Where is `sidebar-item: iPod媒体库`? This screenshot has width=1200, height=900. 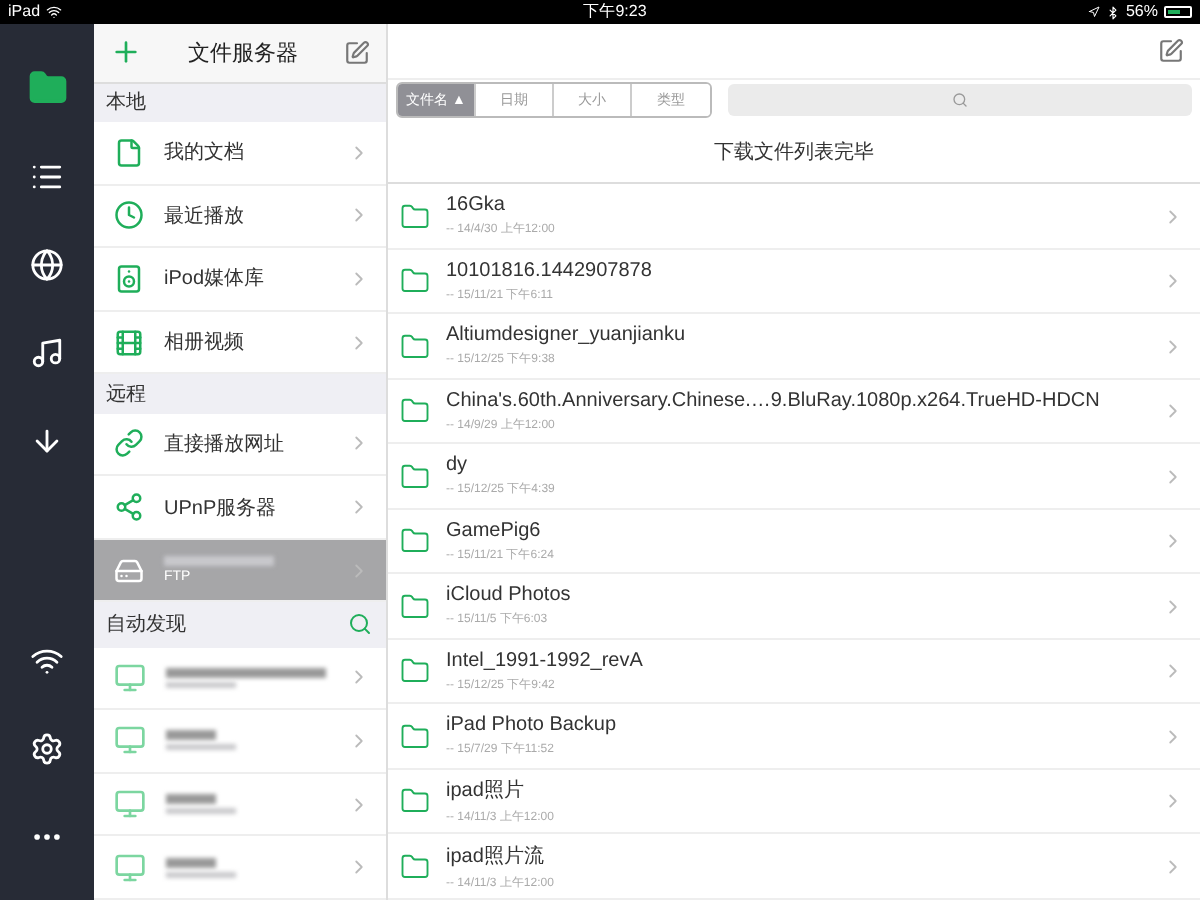 sidebar-item: iPod媒体库 is located at coordinates (240, 280).